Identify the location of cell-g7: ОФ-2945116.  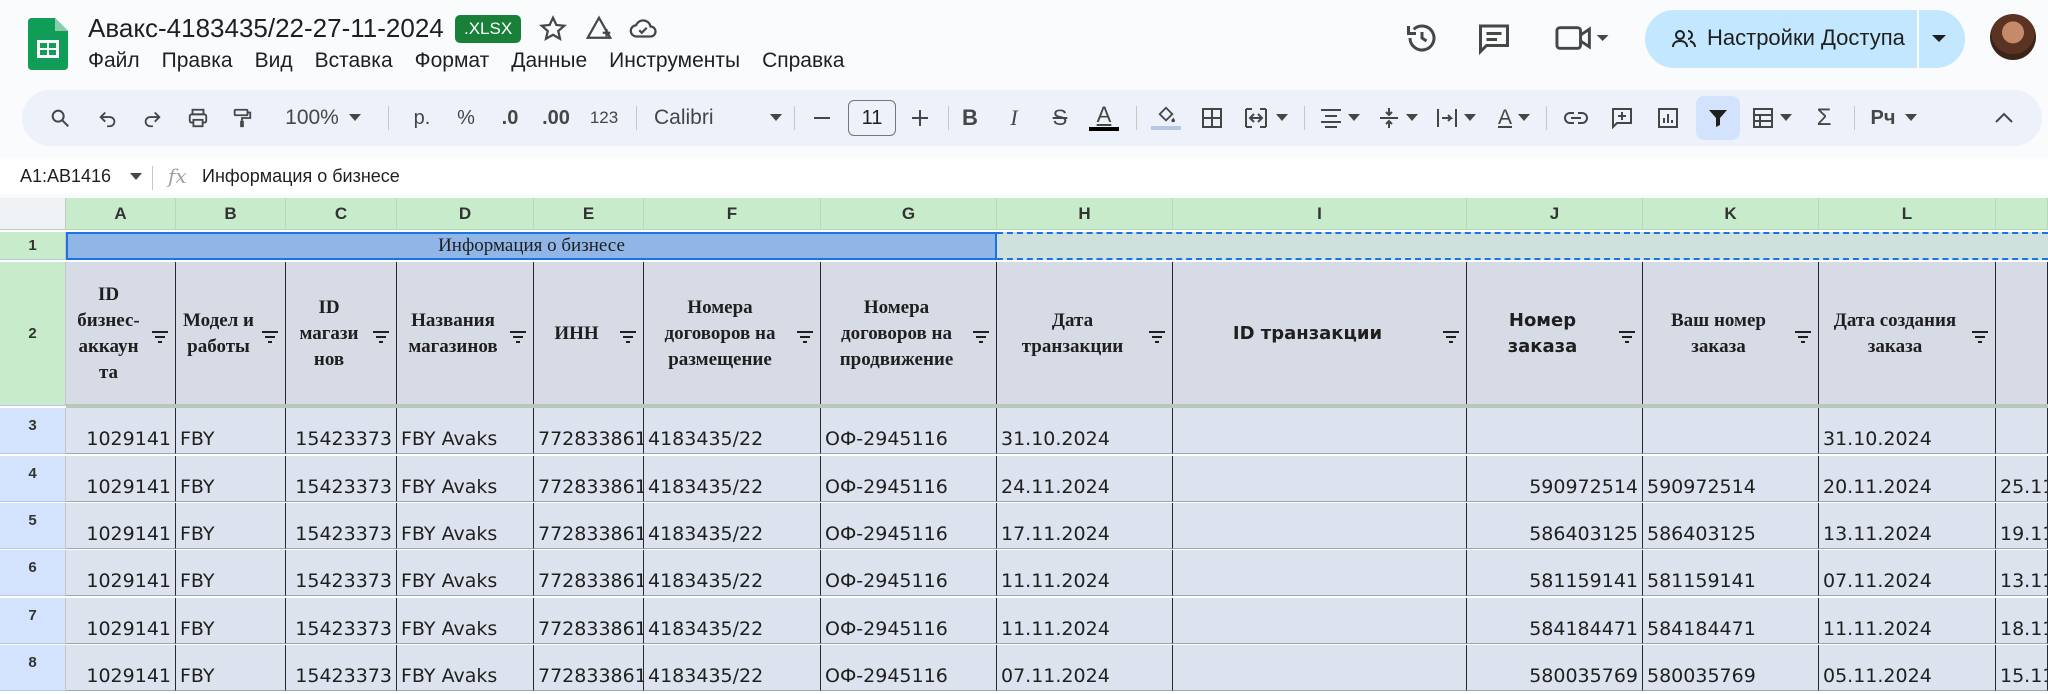
(909, 621).